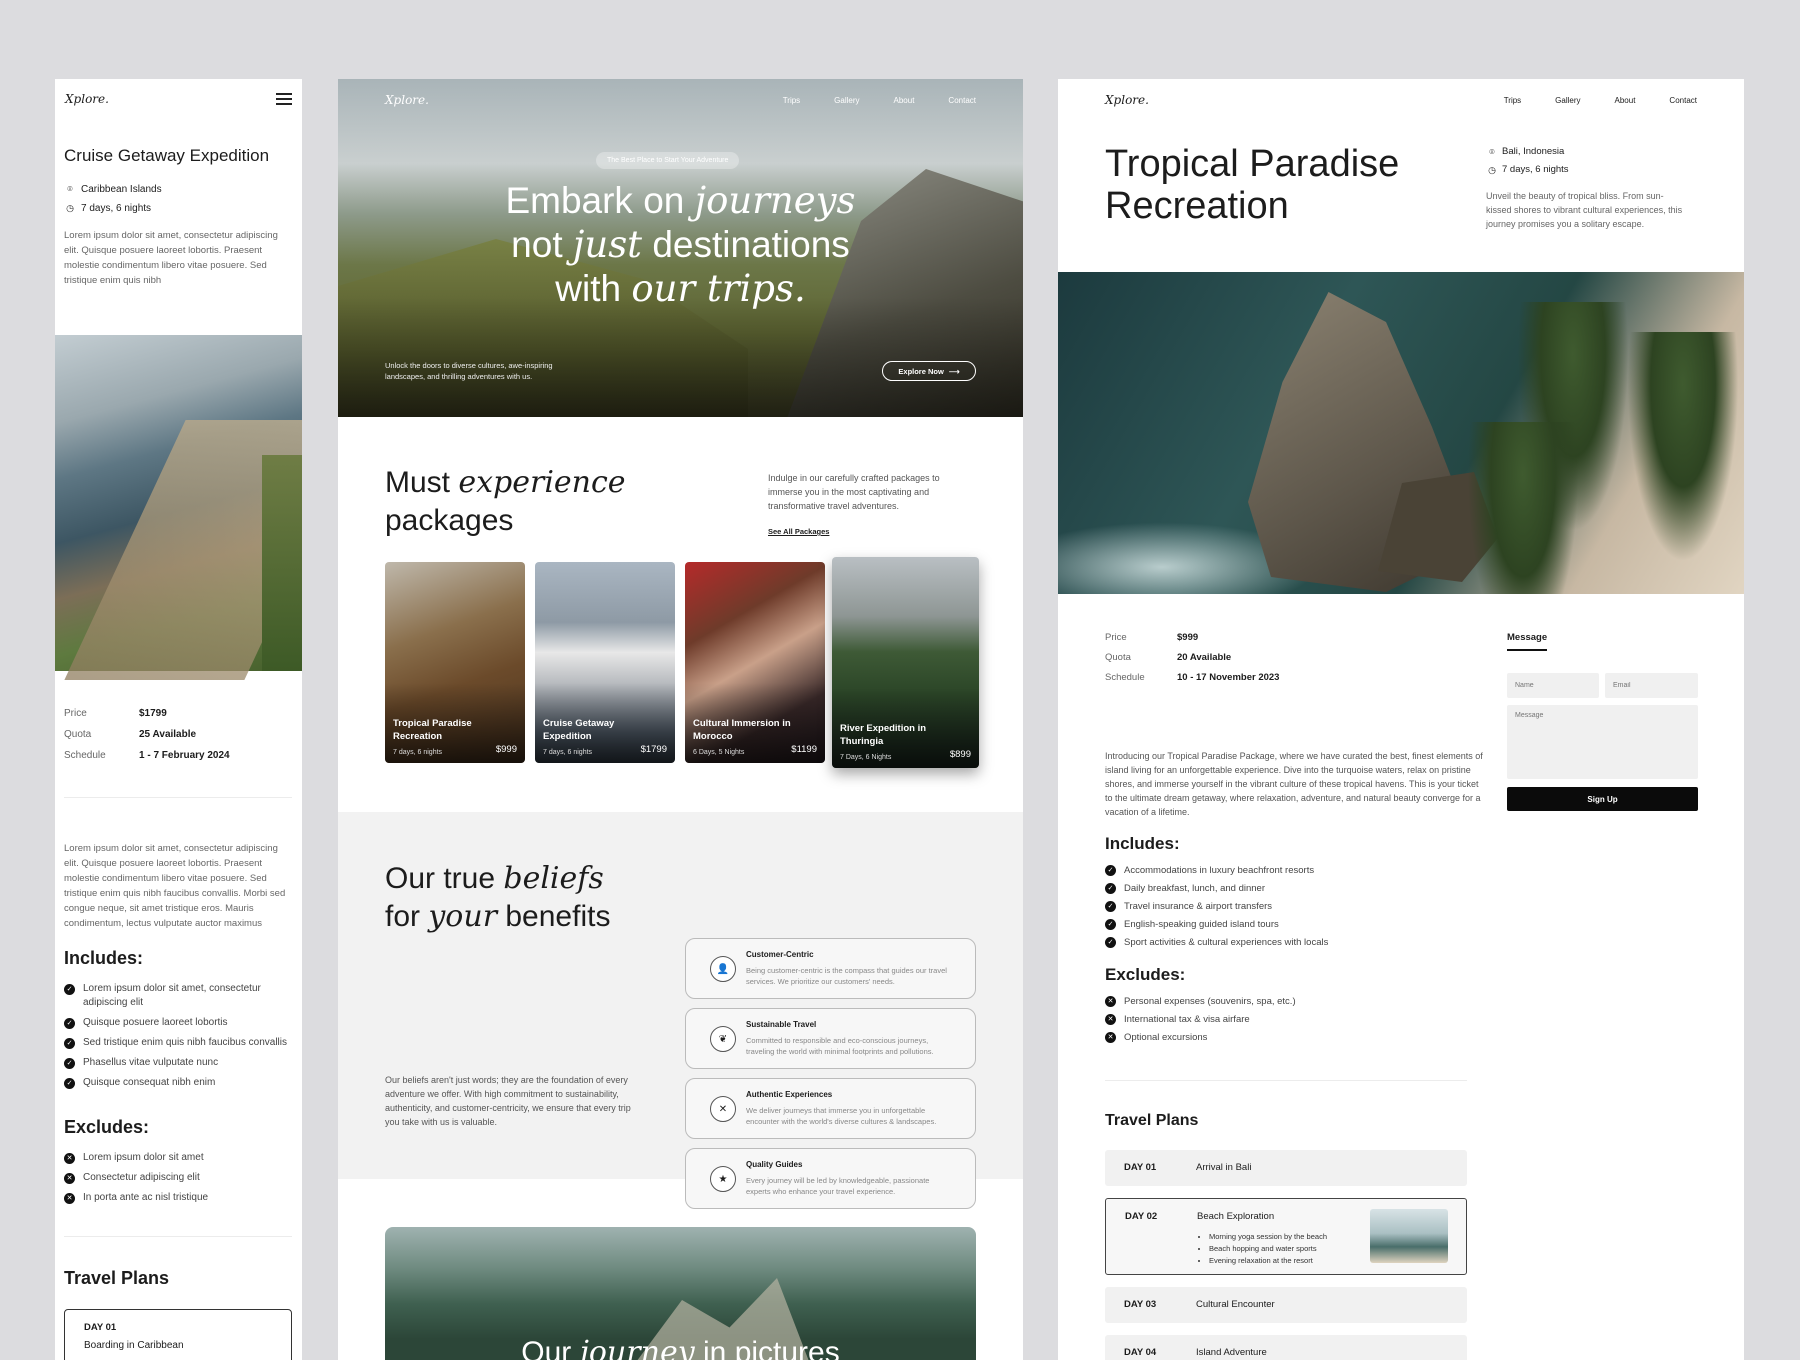  What do you see at coordinates (1527, 161) in the screenshot?
I see `trip-meta: ⌾ Bali, Indonesia ◷ 7 days, 6 nights` at bounding box center [1527, 161].